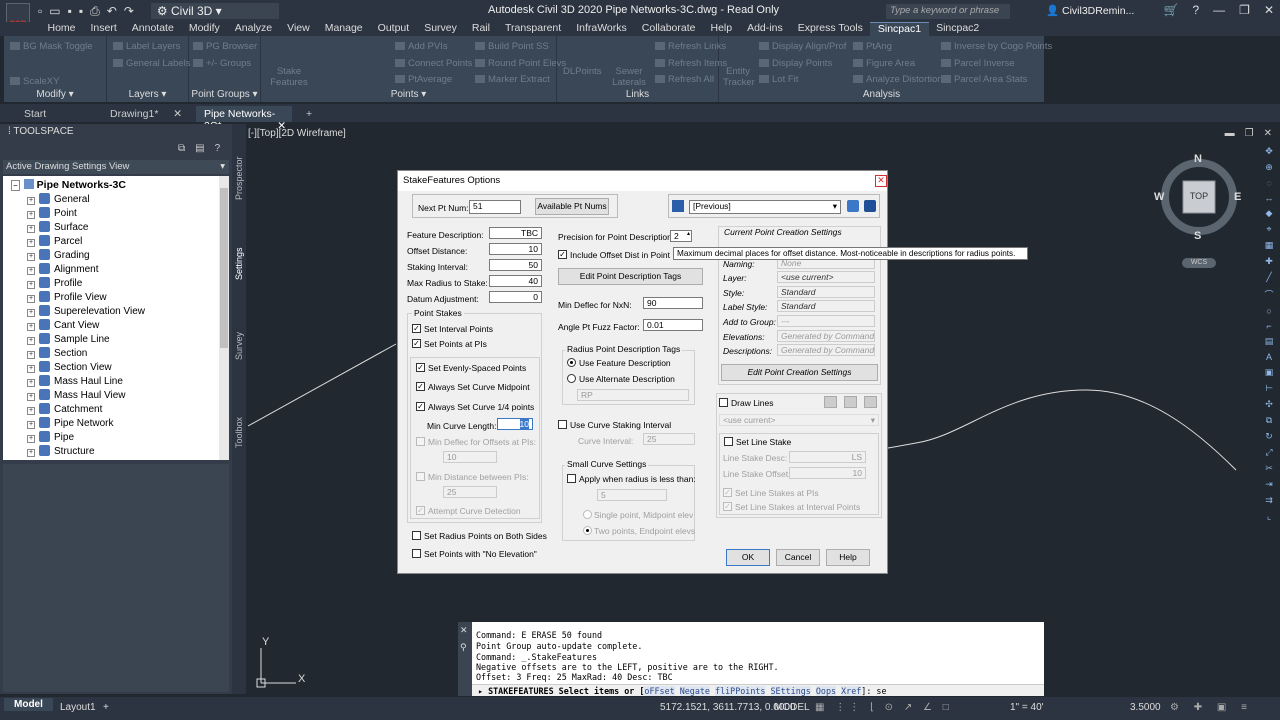 This screenshot has height=720, width=1280. I want to click on status-tray-icons: ⚙ ✚ ▣ ≡, so click(1211, 707).